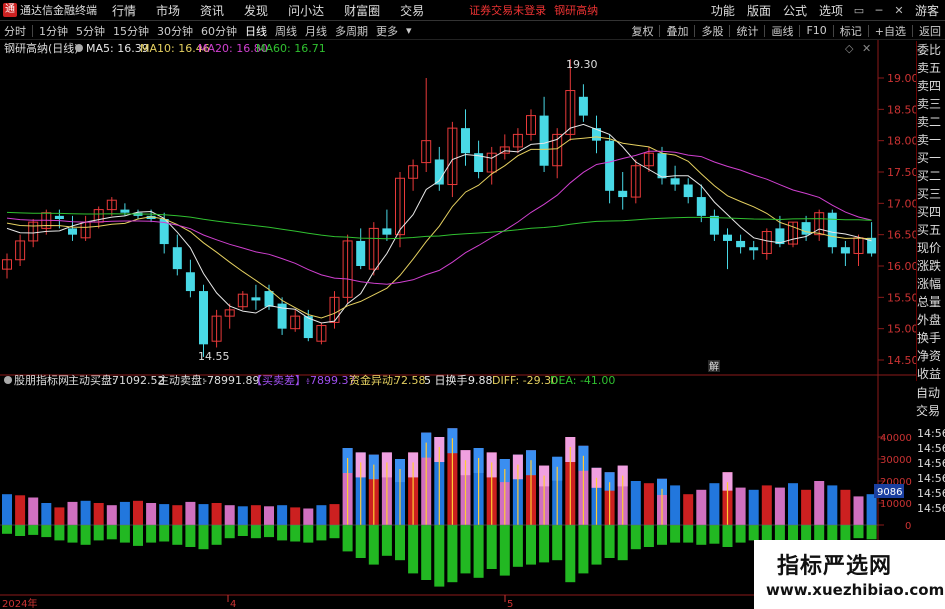 The width and height of the screenshot is (945, 609). What do you see at coordinates (930, 393) in the screenshot?
I see `auto-trade-label: 自动` at bounding box center [930, 393].